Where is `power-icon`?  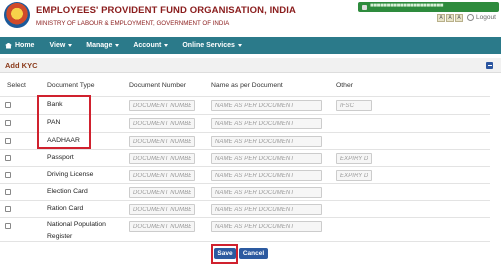 power-icon is located at coordinates (470, 17).